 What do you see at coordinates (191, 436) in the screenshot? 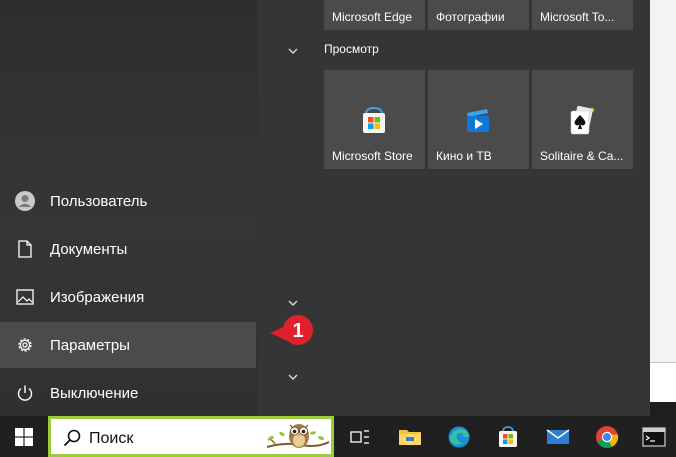
I see `search-box: Поиск` at bounding box center [191, 436].